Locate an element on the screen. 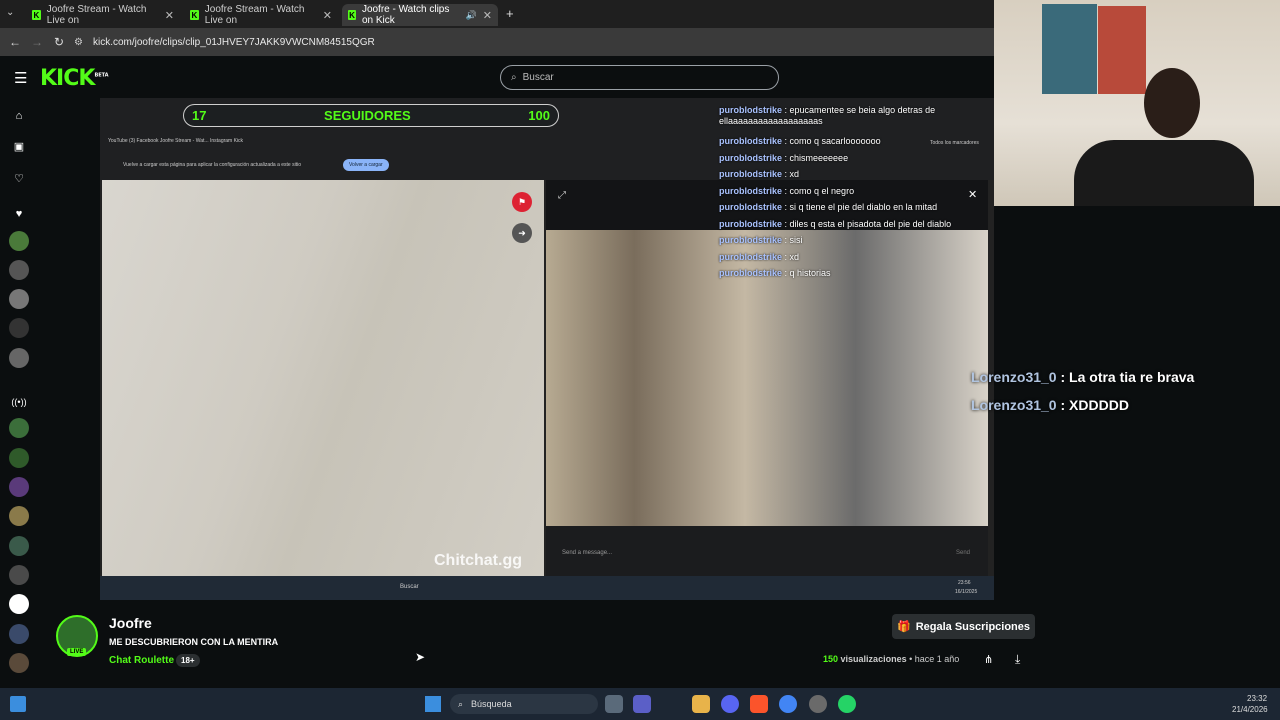 This screenshot has height=720, width=1280. channel-name: Joofre is located at coordinates (130, 623).